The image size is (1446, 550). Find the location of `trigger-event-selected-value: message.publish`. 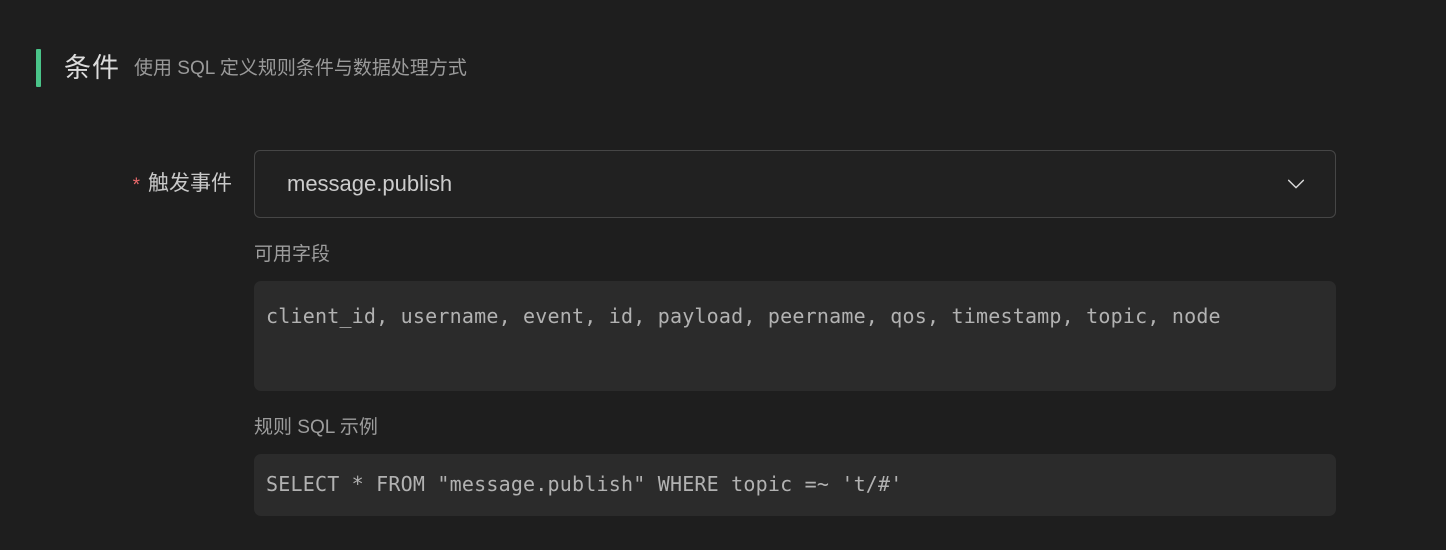

trigger-event-selected-value: message.publish is located at coordinates (370, 183).